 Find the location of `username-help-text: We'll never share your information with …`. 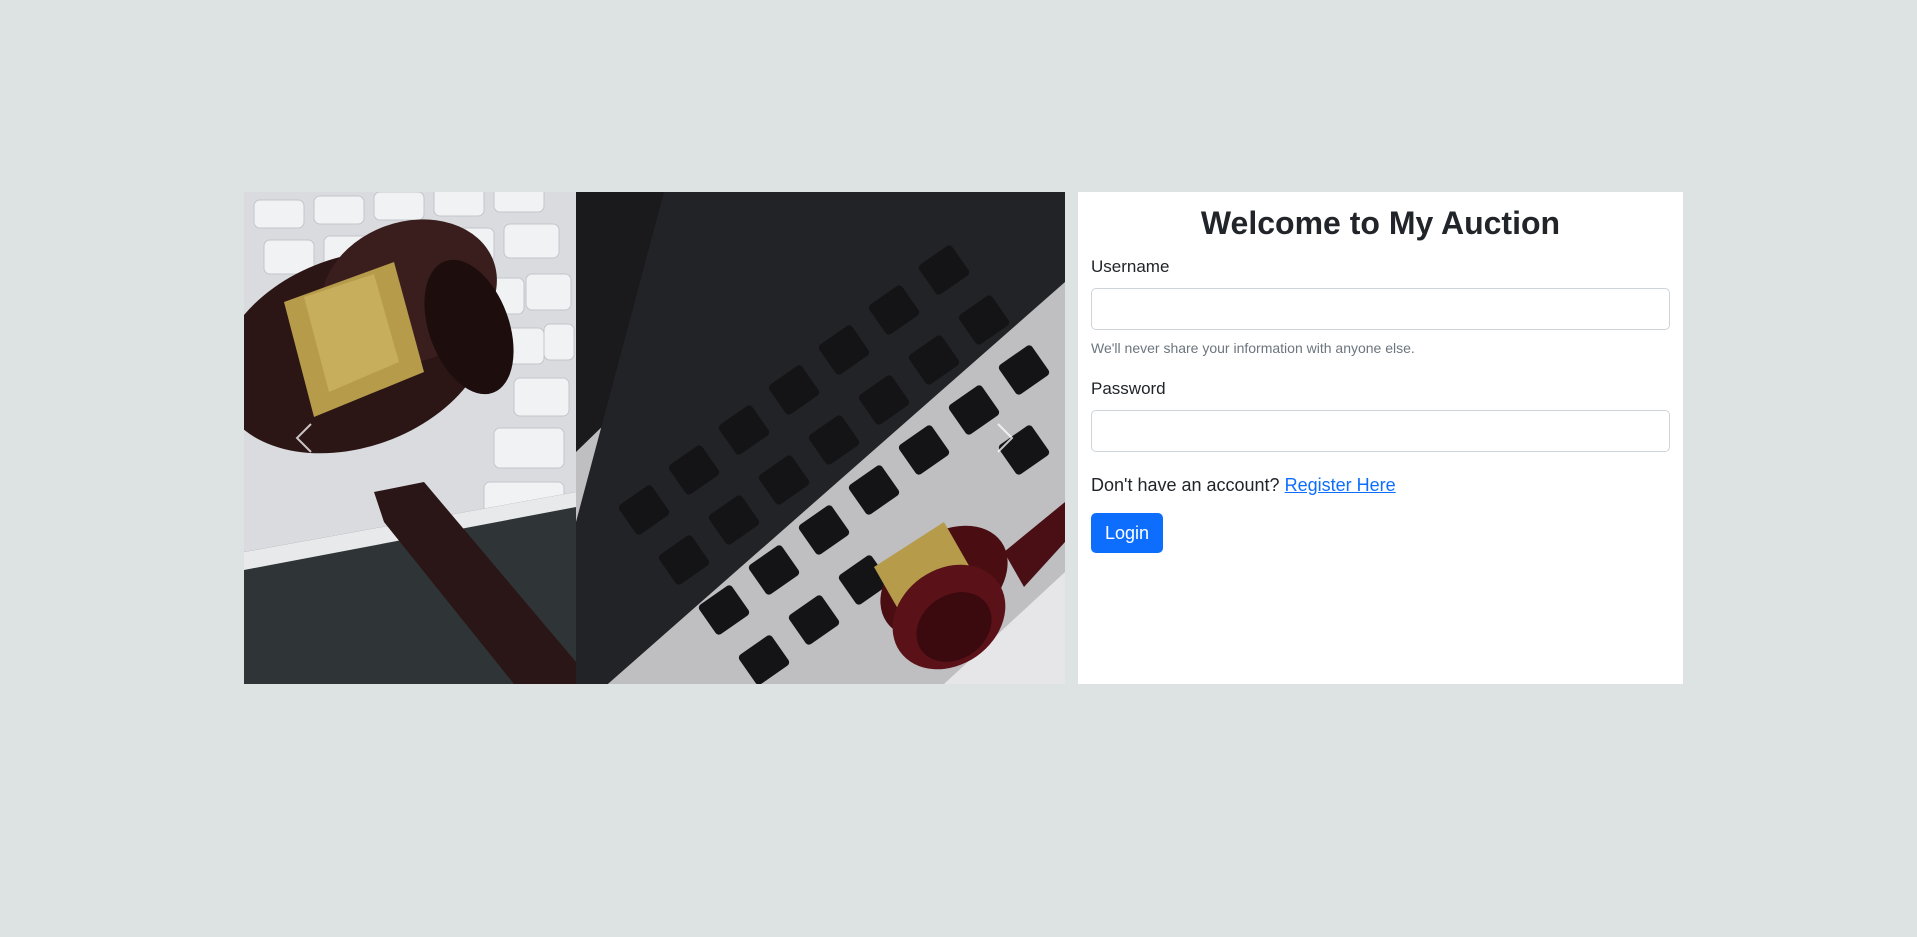

username-help-text: We'll never share your information with … is located at coordinates (1253, 348).